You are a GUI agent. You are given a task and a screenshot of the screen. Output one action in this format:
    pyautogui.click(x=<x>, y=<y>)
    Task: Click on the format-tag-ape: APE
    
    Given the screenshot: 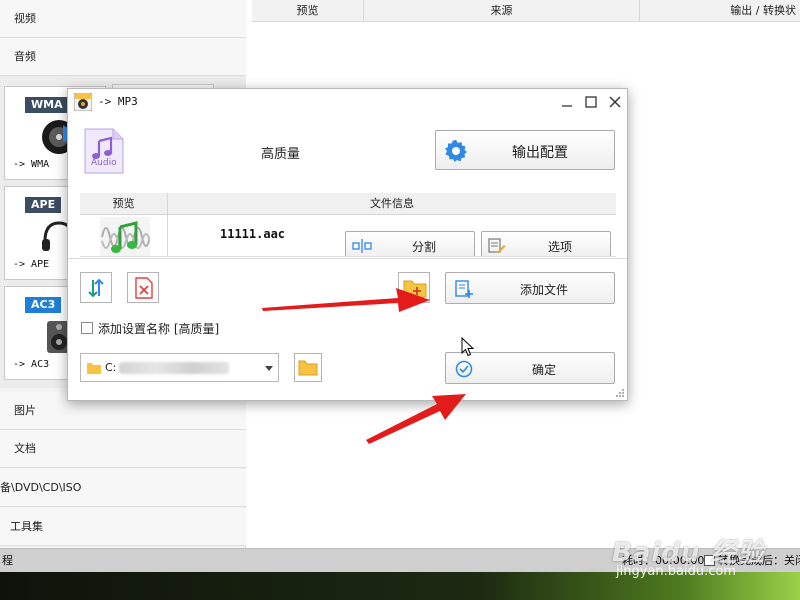 What is the action you would take?
    pyautogui.click(x=43, y=205)
    